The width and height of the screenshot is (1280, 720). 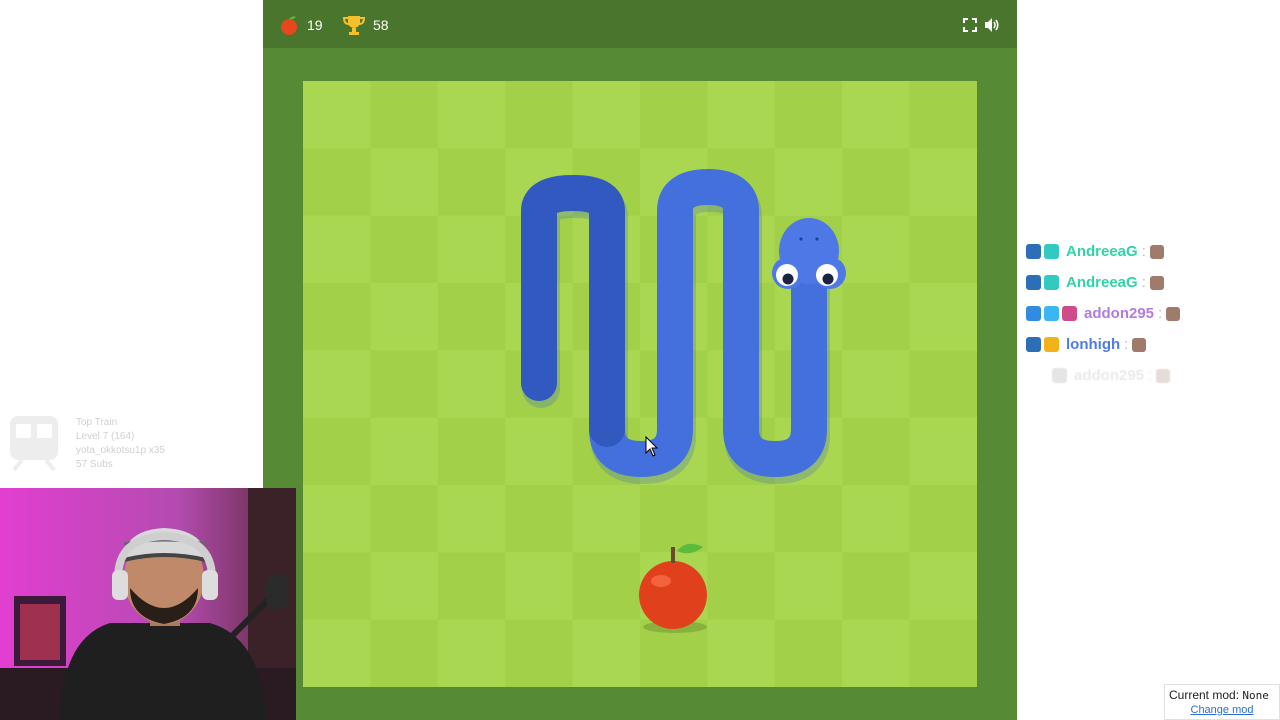 I want to click on chat-message: lonhigh :, so click(x=1146, y=344).